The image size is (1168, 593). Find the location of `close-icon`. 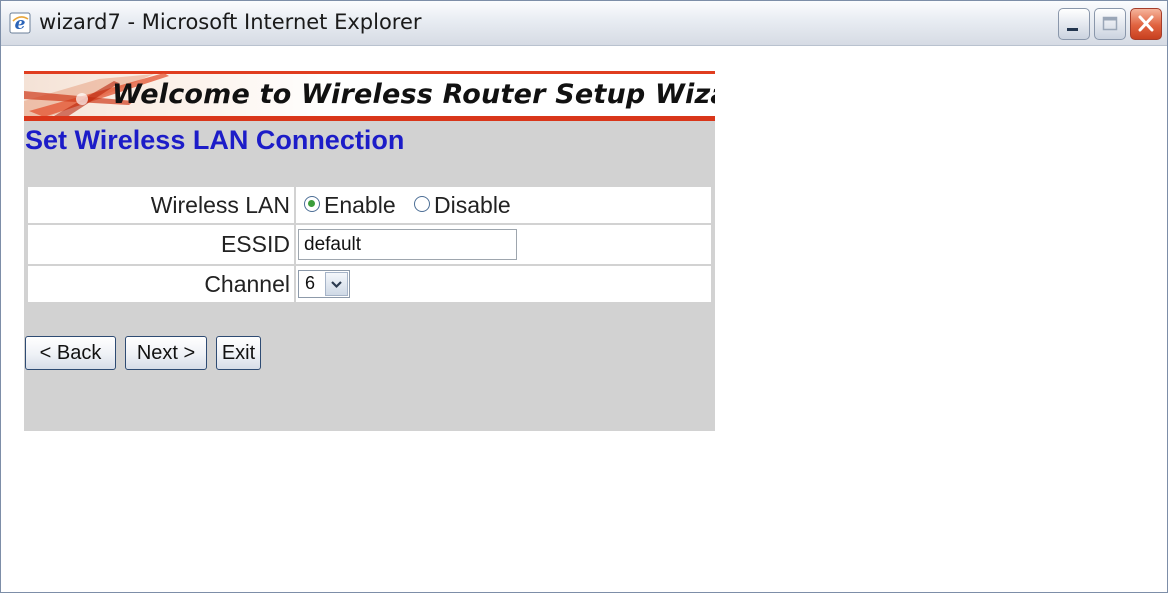

close-icon is located at coordinates (1146, 23).